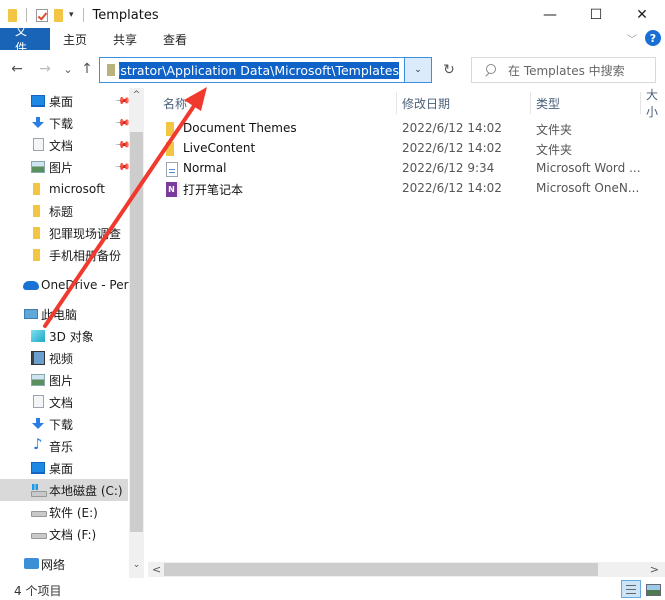 The width and height of the screenshot is (665, 600). What do you see at coordinates (642, 15) in the screenshot?
I see `close-button: ✕` at bounding box center [642, 15].